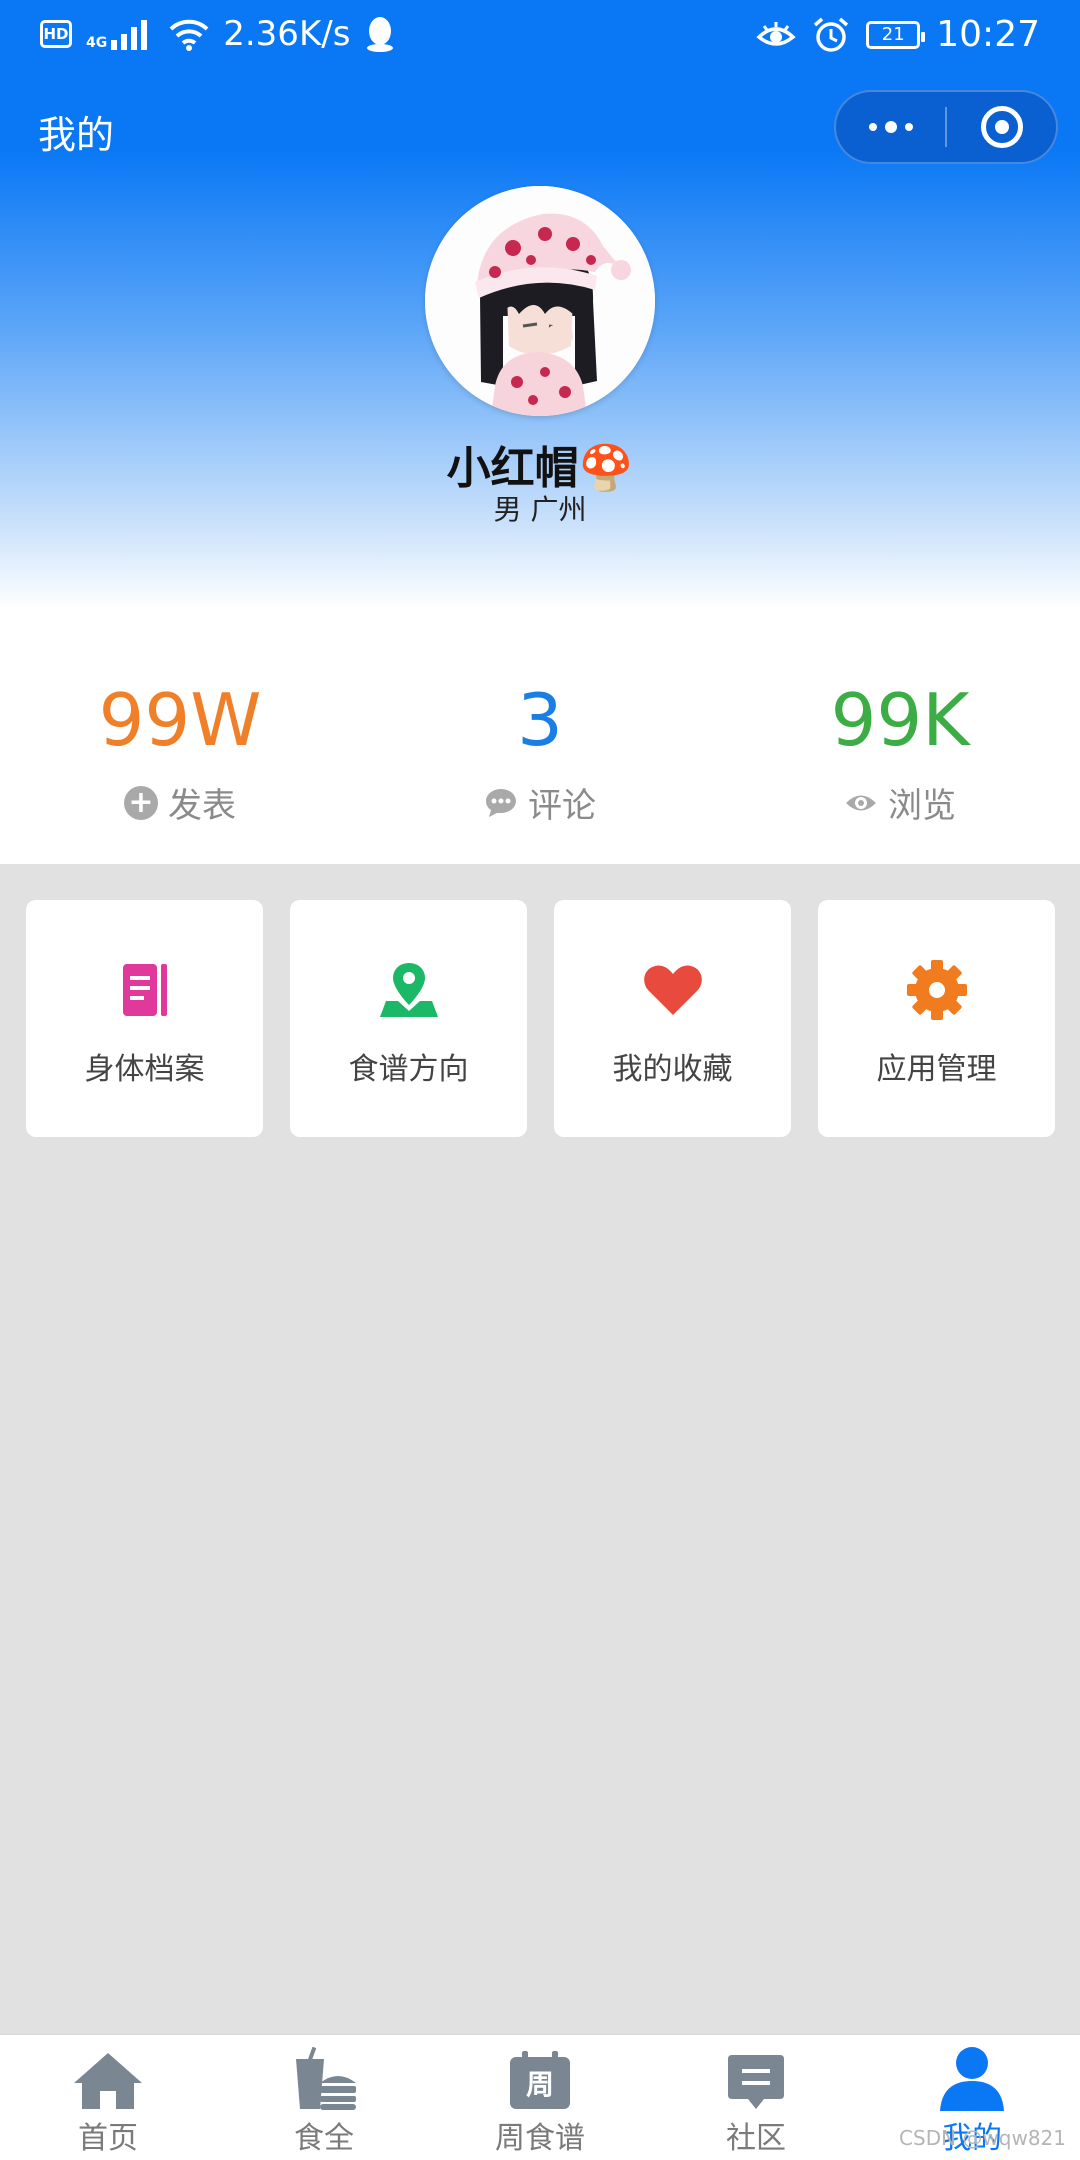 The width and height of the screenshot is (1080, 2160). I want to click on eye-care-icon, so click(776, 33).